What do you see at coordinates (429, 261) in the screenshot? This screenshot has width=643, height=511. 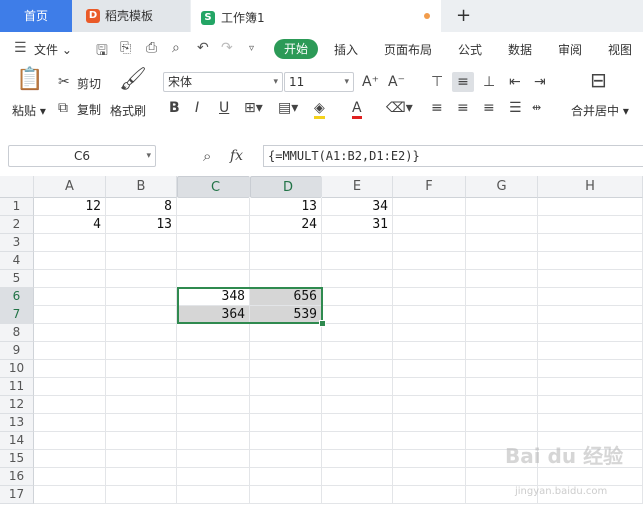 I see `cell-f4` at bounding box center [429, 261].